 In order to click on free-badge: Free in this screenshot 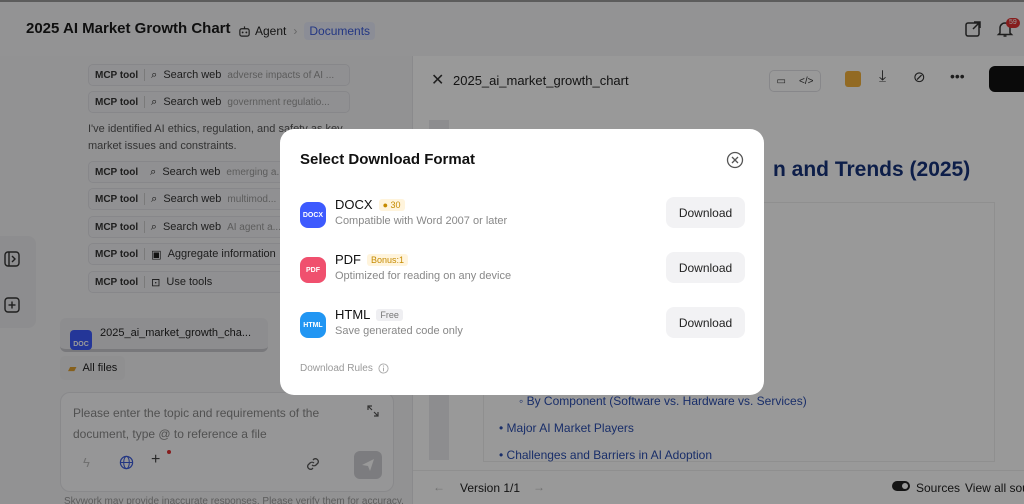, I will do `click(389, 314)`.